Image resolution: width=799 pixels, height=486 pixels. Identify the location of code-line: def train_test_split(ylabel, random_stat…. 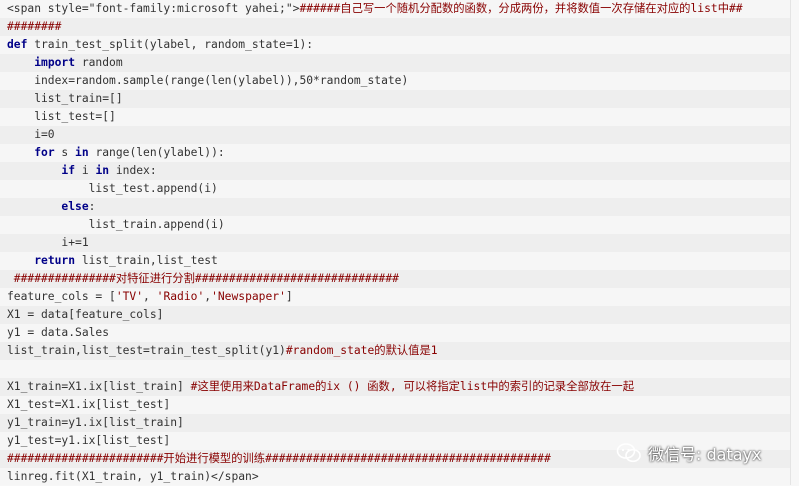
(160, 45).